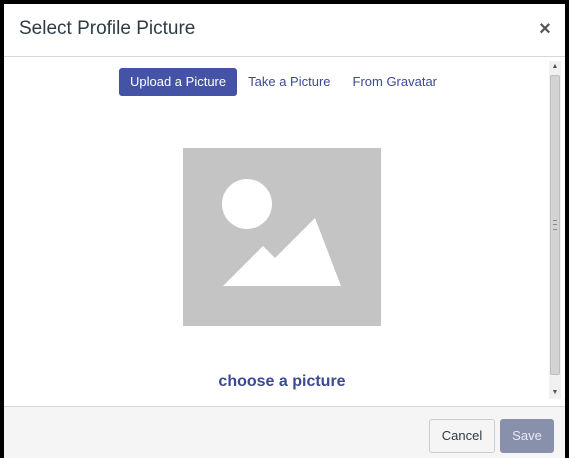 This screenshot has height=458, width=569. I want to click on save-button: Save, so click(527, 436).